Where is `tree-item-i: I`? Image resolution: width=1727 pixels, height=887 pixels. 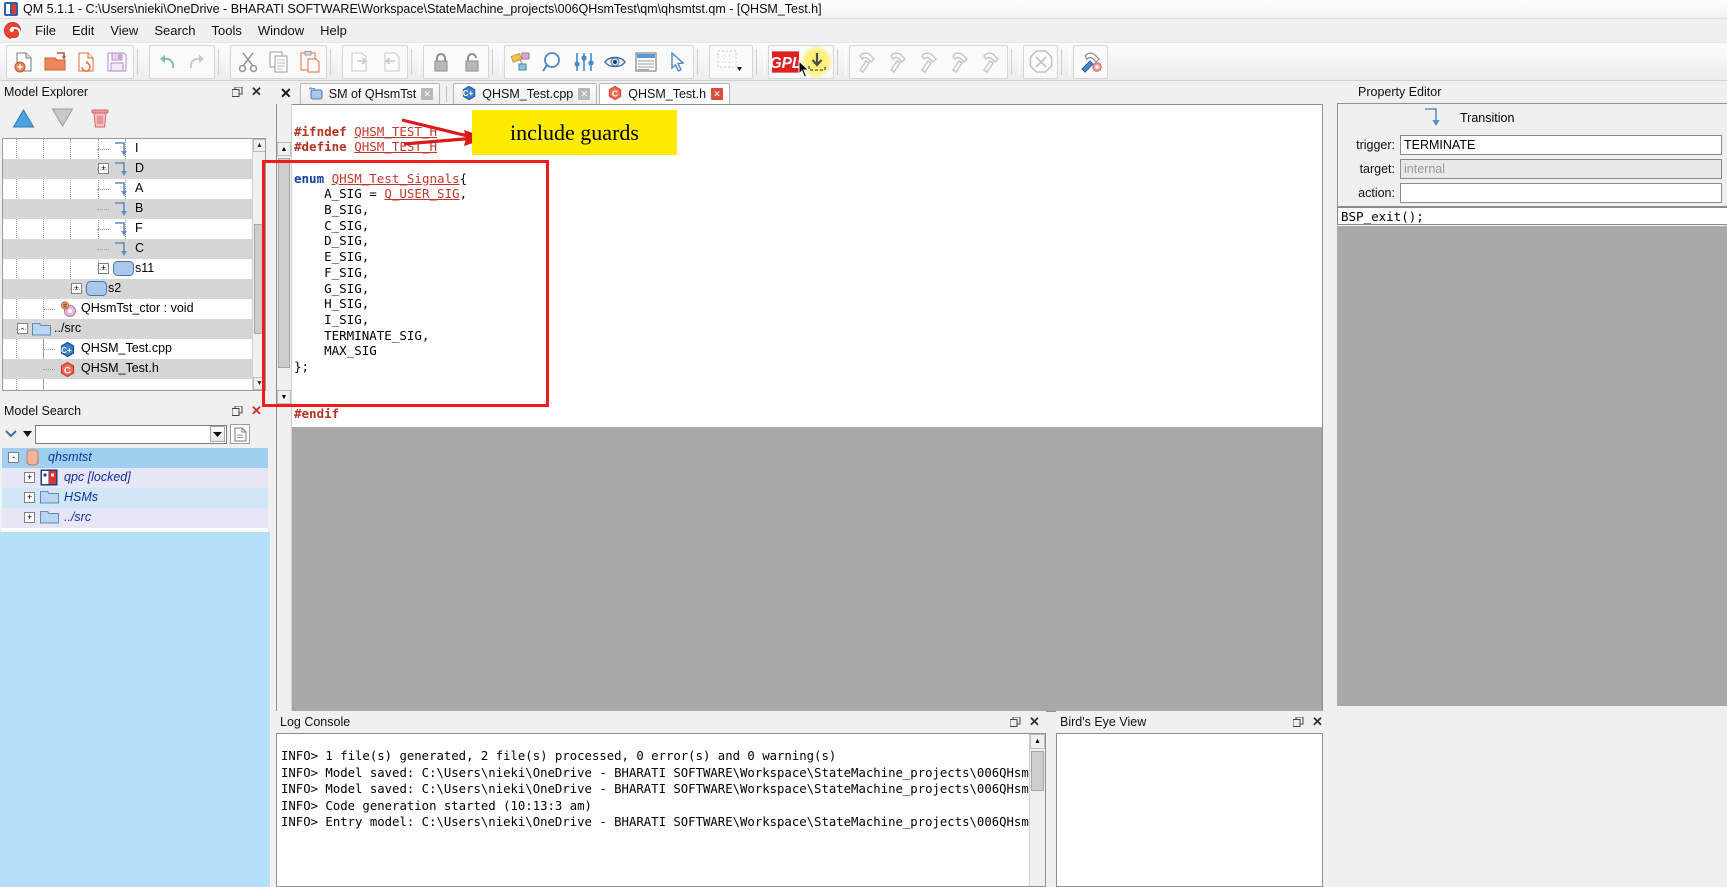 tree-item-i: I is located at coordinates (134, 149).